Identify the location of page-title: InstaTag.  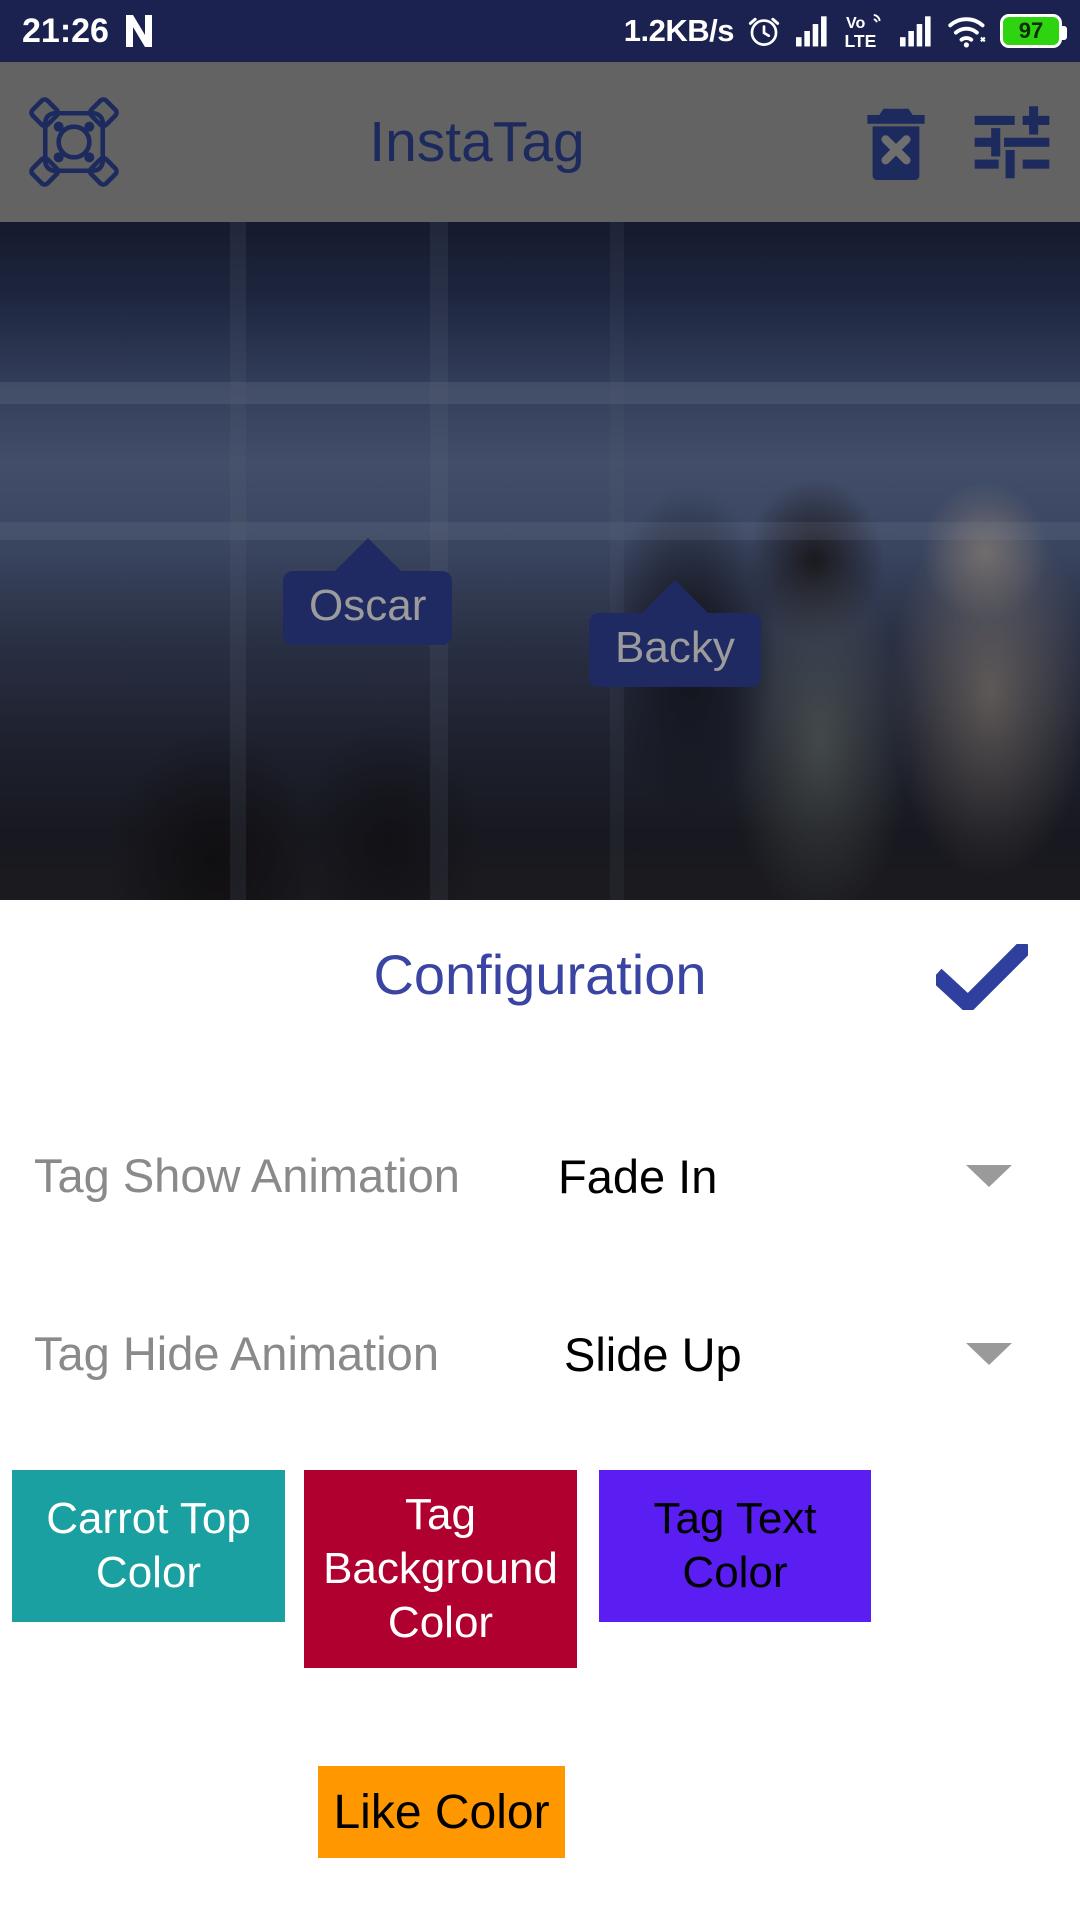
(477, 141).